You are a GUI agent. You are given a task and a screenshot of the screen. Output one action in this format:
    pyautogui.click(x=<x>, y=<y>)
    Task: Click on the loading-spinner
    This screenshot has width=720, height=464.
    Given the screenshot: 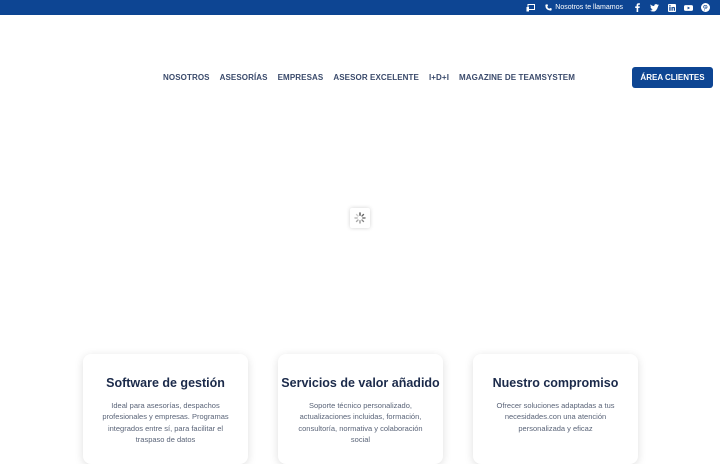 What is the action you would take?
    pyautogui.click(x=360, y=218)
    